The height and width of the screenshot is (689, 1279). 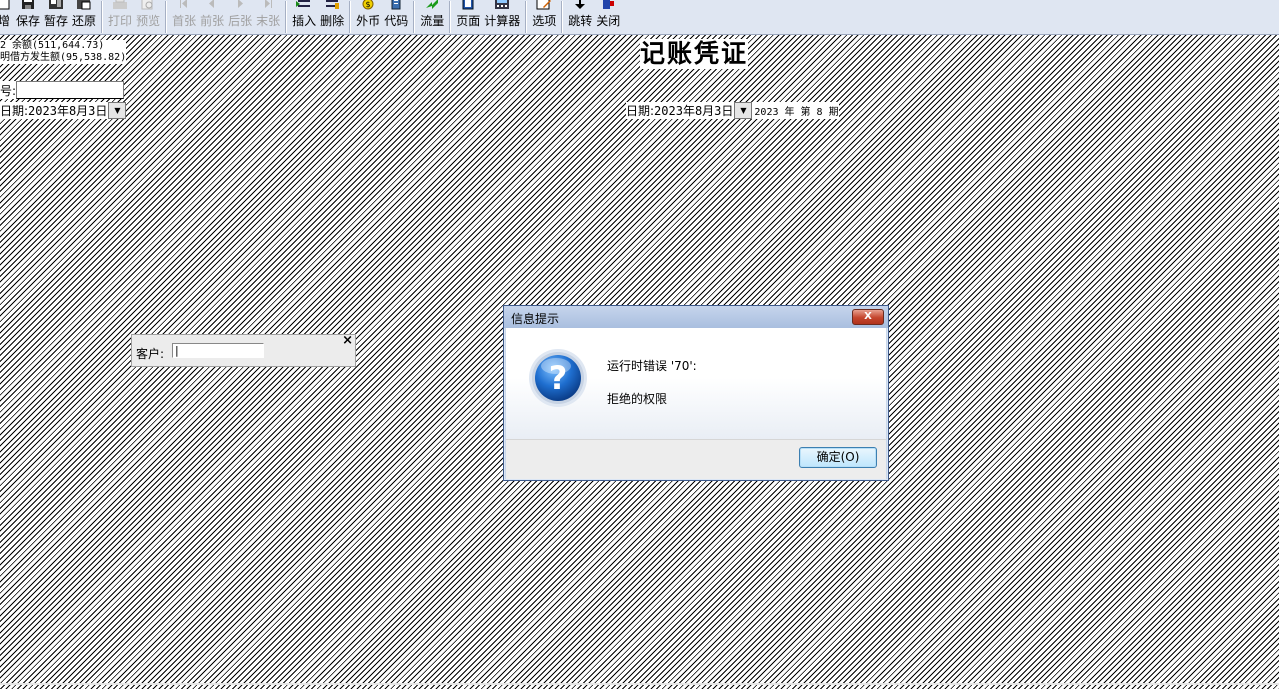 What do you see at coordinates (212, 5) in the screenshot?
I see `prev-icon` at bounding box center [212, 5].